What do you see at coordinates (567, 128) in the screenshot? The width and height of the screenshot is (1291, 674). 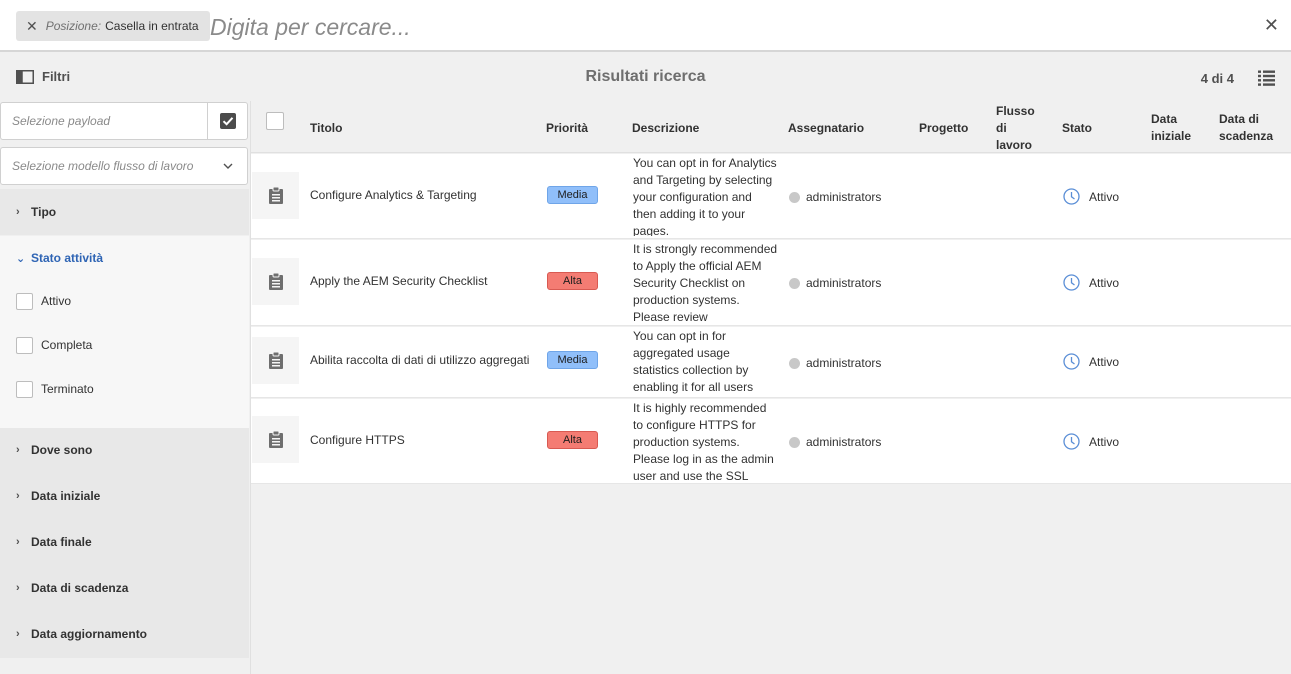 I see `col-priorita: Priorità` at bounding box center [567, 128].